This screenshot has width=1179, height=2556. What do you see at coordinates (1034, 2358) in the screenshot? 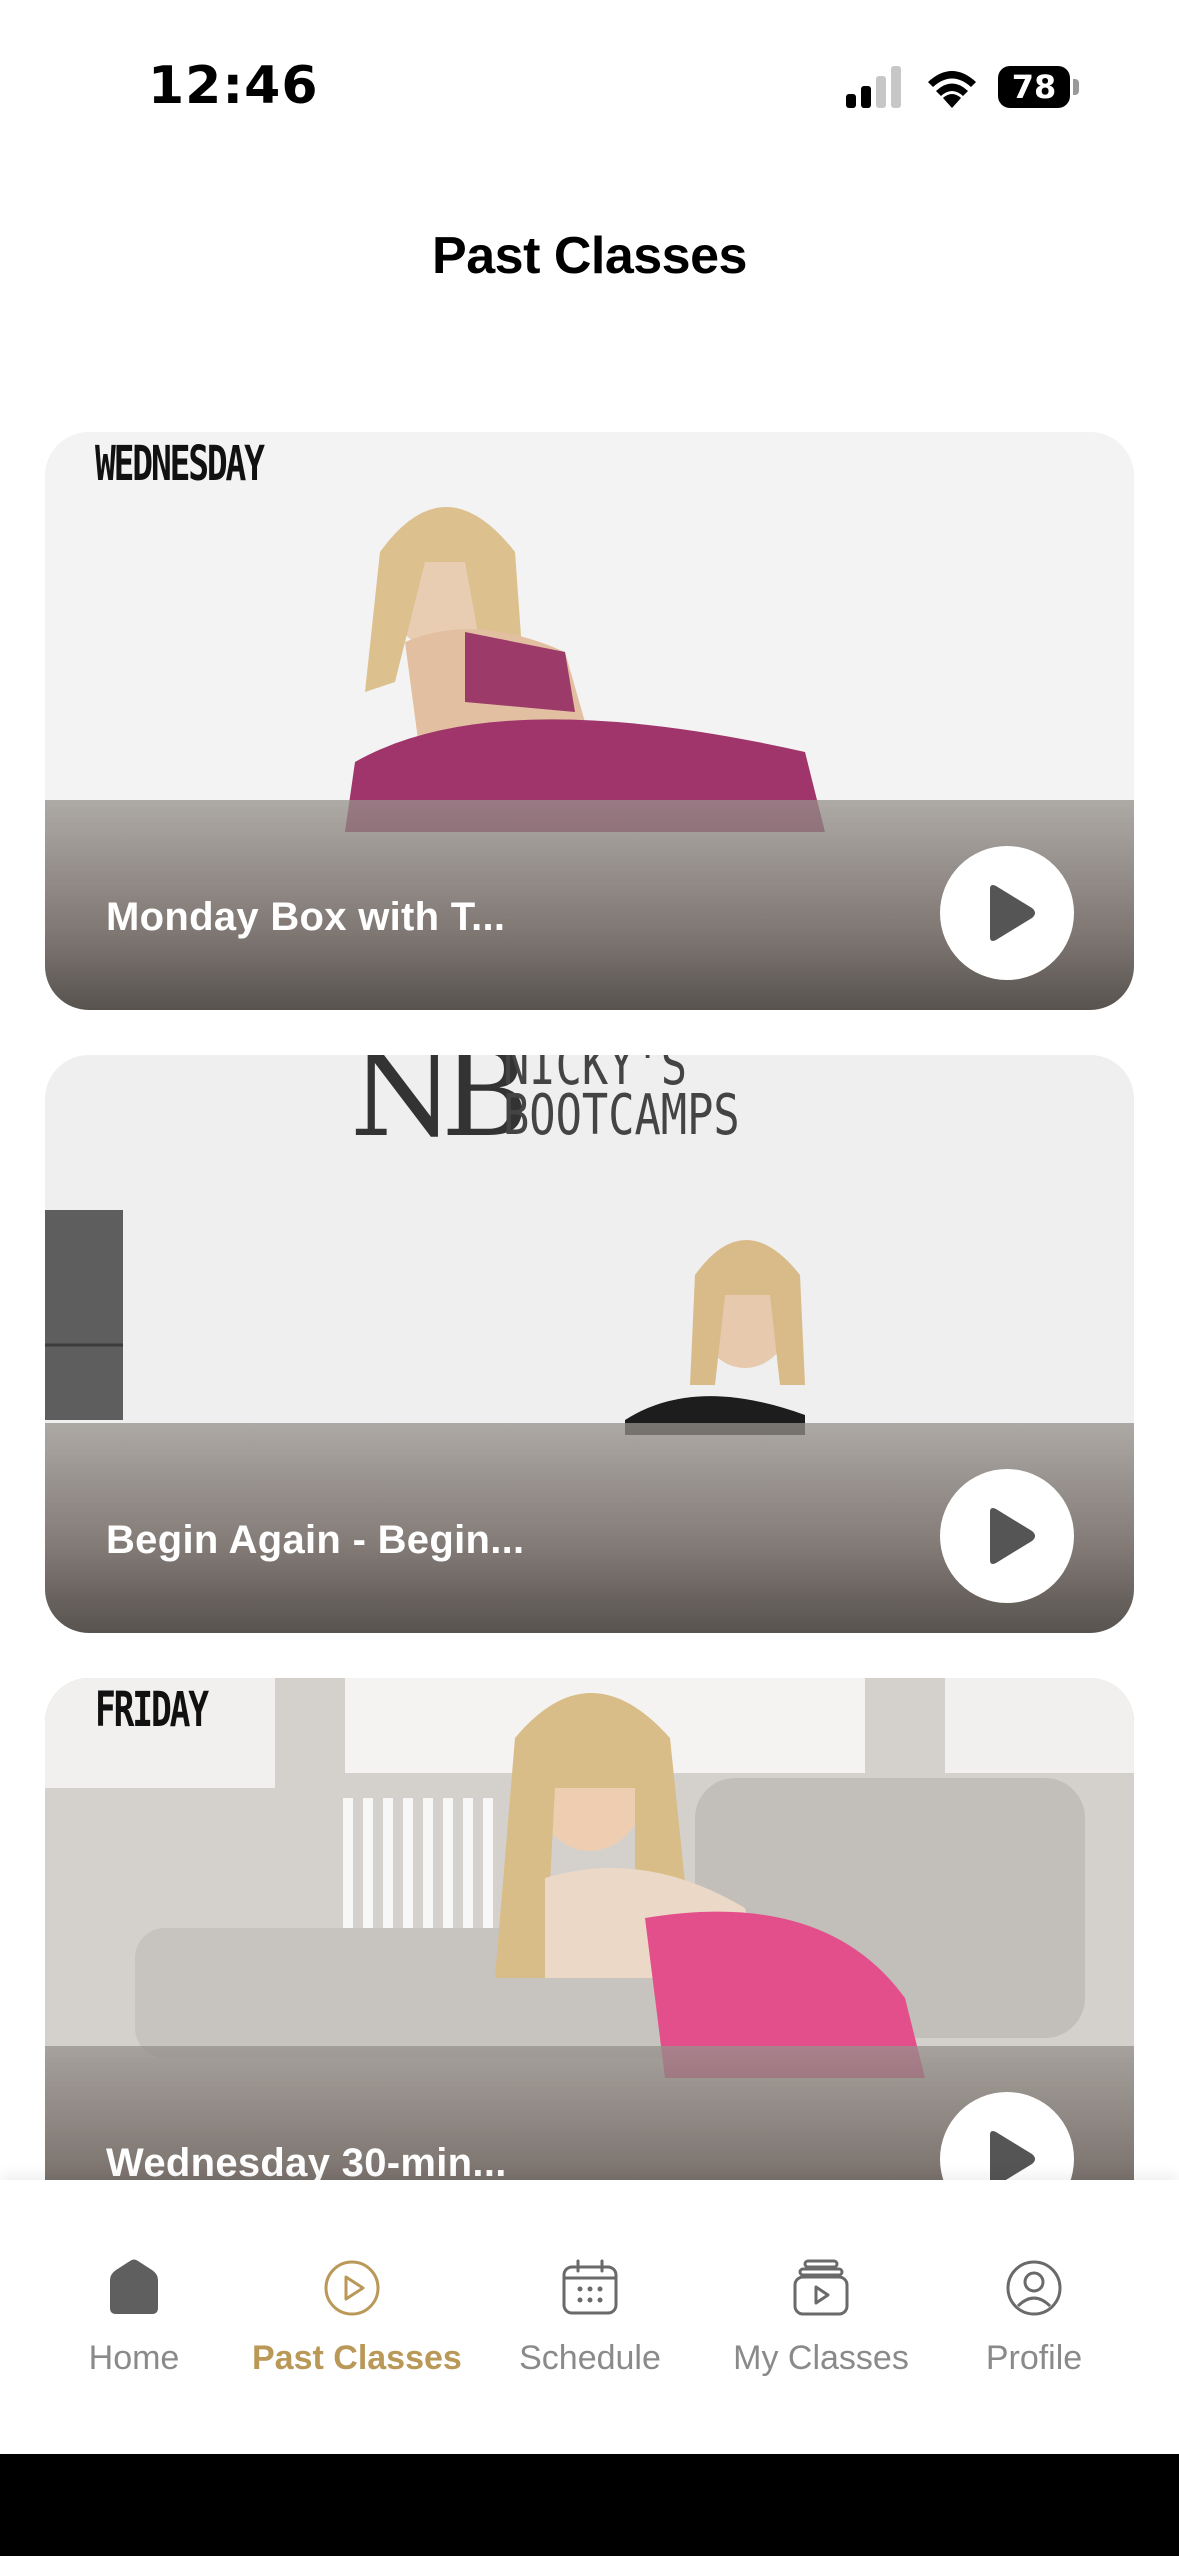
I see `tab-label: Profile` at bounding box center [1034, 2358].